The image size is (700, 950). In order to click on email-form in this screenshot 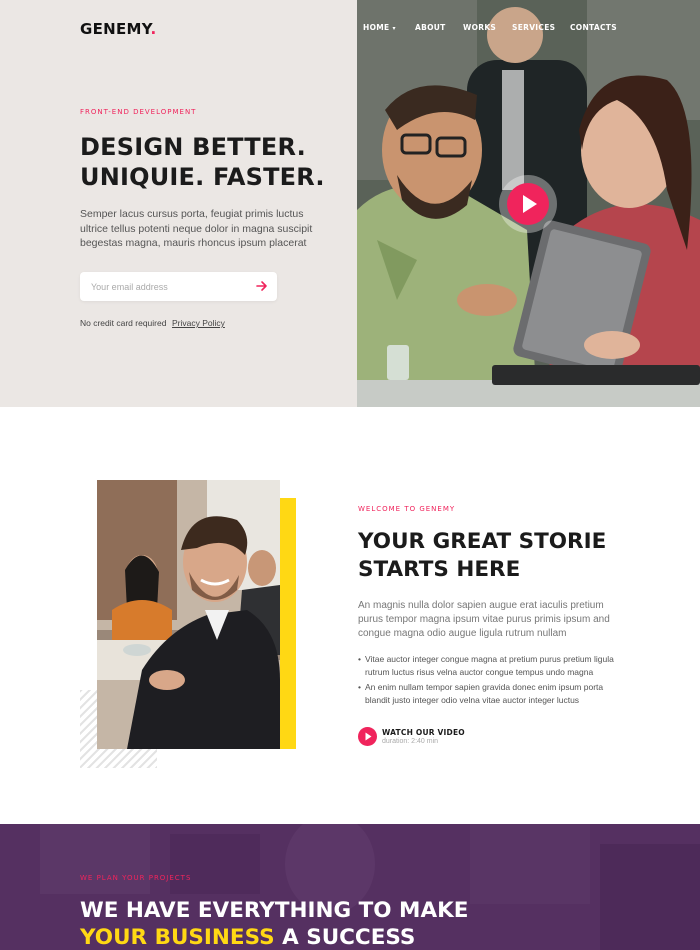, I will do `click(178, 286)`.